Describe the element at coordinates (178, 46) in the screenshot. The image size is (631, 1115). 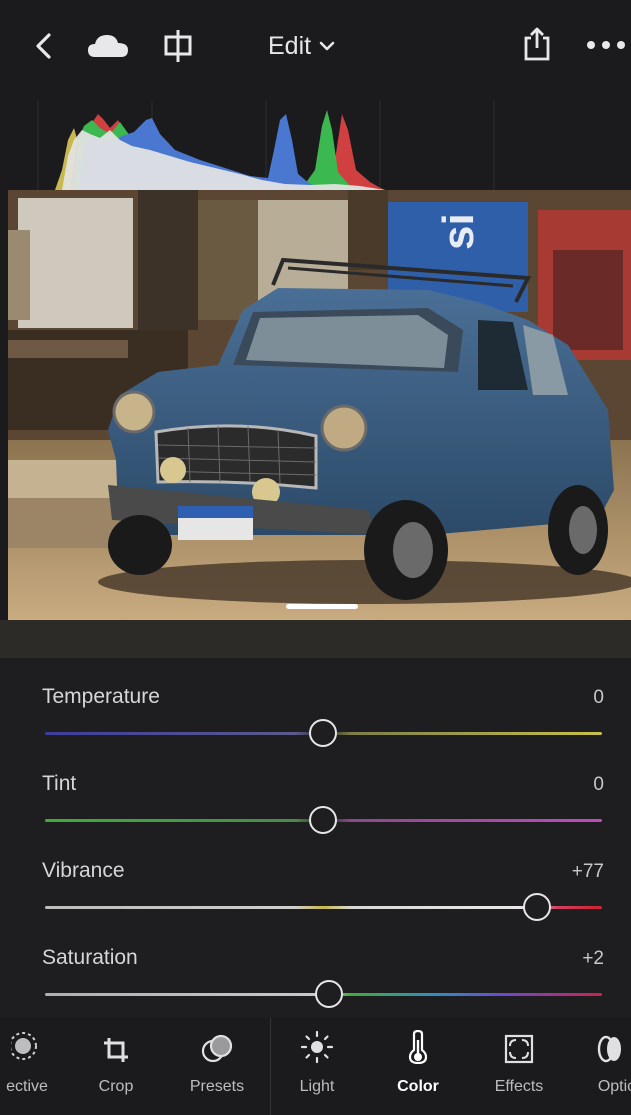
I see `compare-split-icon` at that location.